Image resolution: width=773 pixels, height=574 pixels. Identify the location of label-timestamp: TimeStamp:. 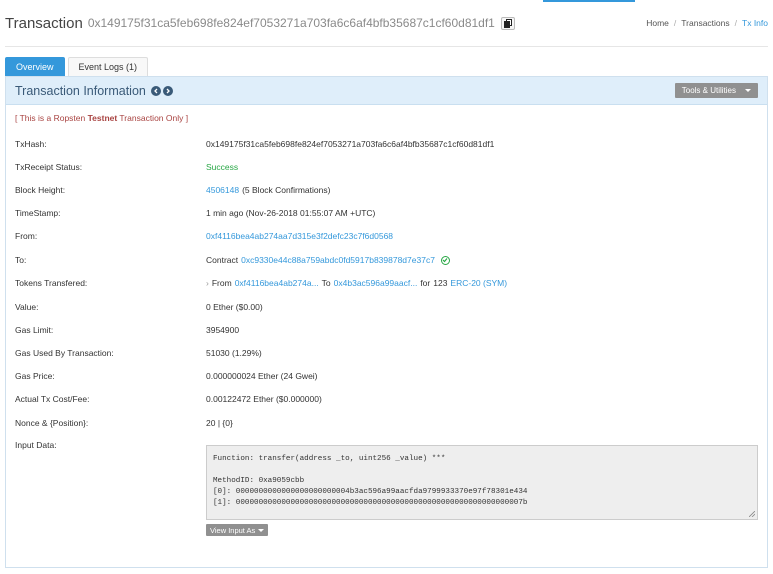
(38, 213).